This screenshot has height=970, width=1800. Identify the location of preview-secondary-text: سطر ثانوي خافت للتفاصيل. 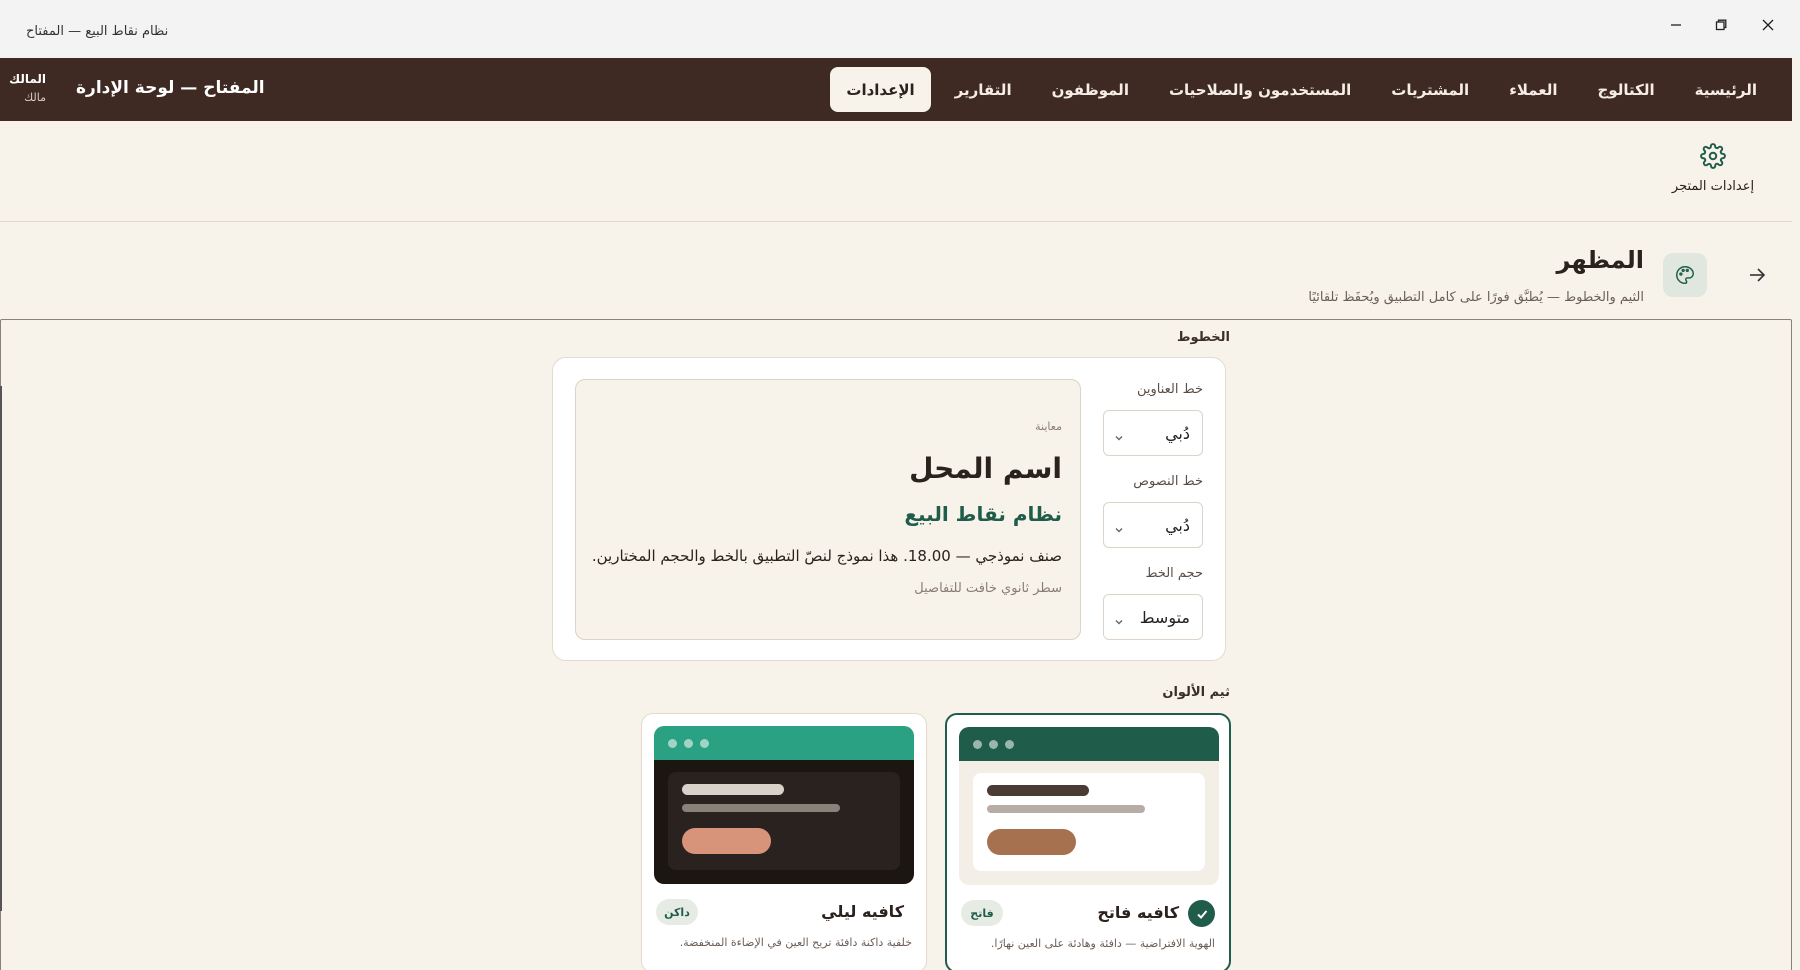
(988, 588).